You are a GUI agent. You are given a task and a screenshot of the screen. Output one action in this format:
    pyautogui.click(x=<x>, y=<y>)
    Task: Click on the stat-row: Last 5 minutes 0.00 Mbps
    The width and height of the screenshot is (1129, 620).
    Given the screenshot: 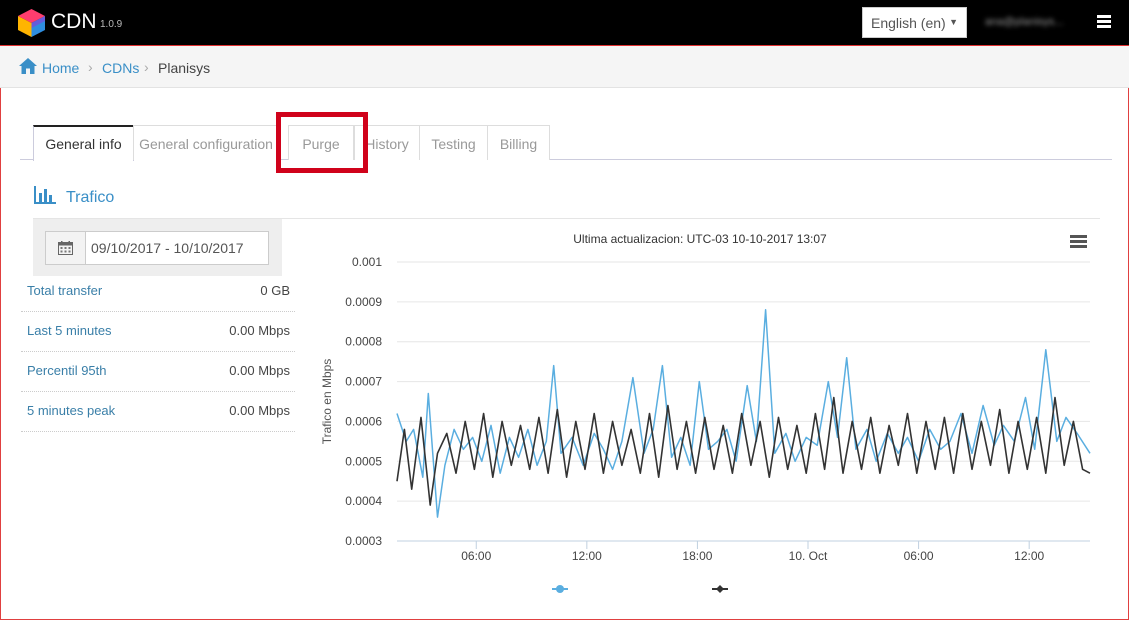 What is the action you would take?
    pyautogui.click(x=158, y=332)
    